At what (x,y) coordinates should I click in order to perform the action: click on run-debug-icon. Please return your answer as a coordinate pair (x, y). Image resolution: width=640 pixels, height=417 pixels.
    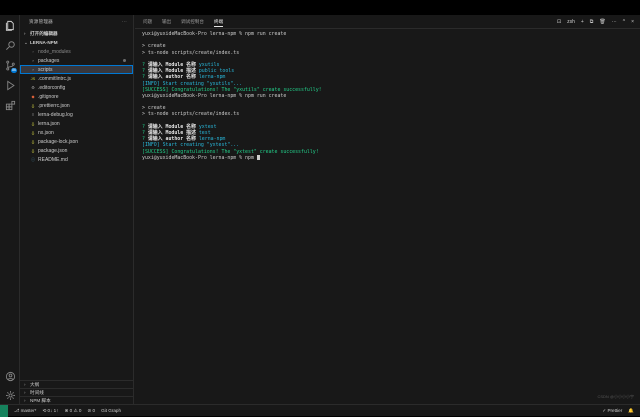
    Looking at the image, I should click on (10, 85).